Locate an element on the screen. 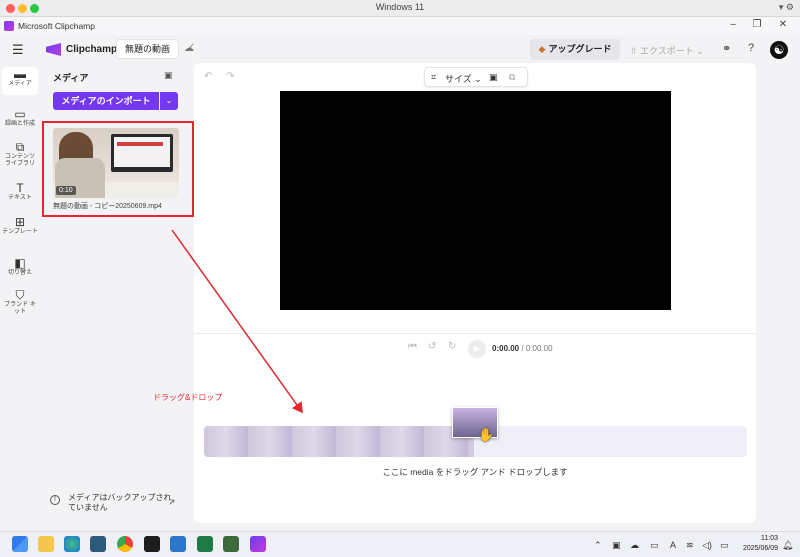  tray-app-icon: ▣ is located at coordinates (616, 545).